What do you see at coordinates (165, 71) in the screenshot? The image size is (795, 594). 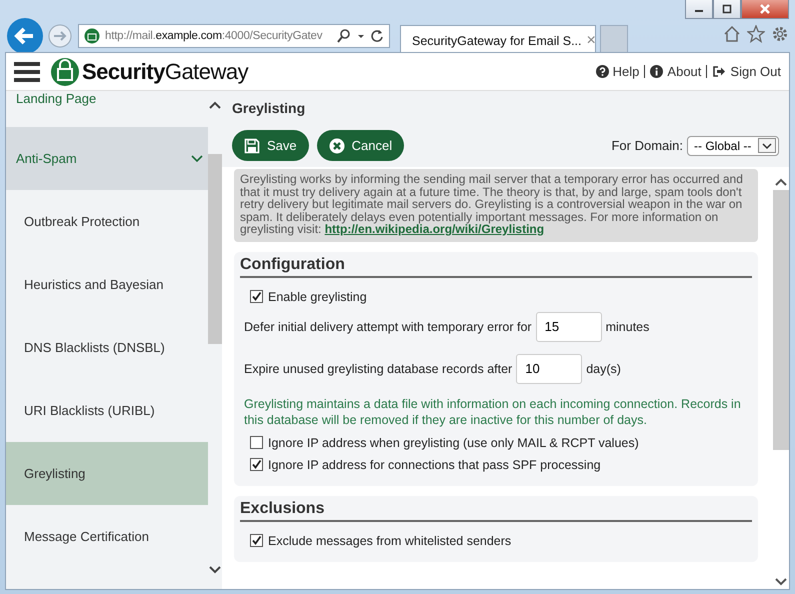 I see `logo-text: SecurityGateway` at bounding box center [165, 71].